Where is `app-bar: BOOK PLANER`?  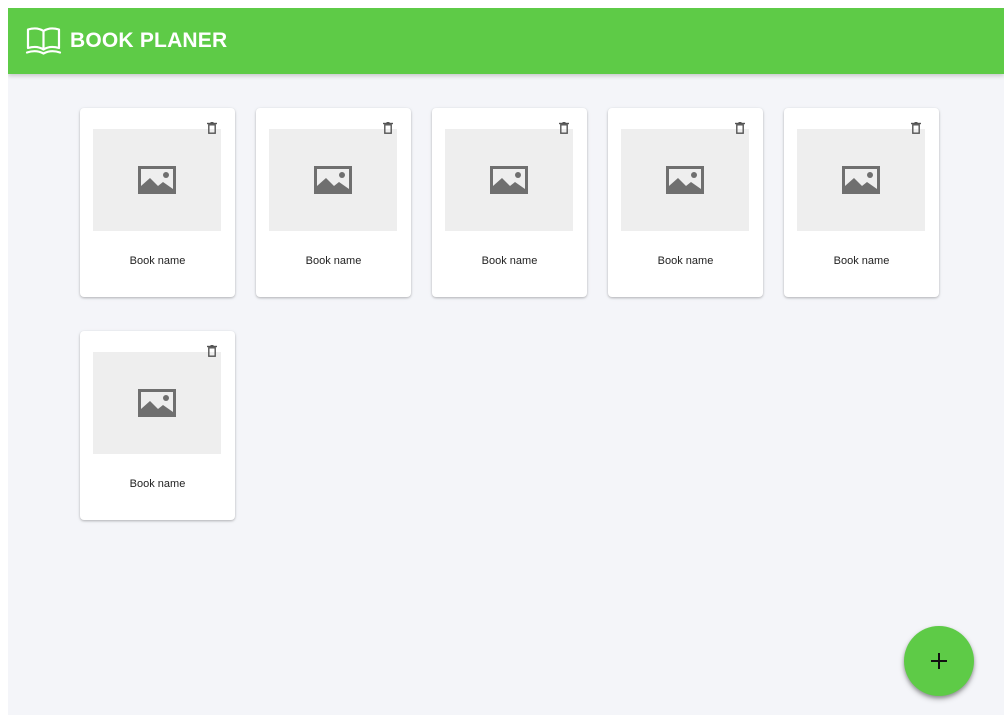 app-bar: BOOK PLANER is located at coordinates (506, 41).